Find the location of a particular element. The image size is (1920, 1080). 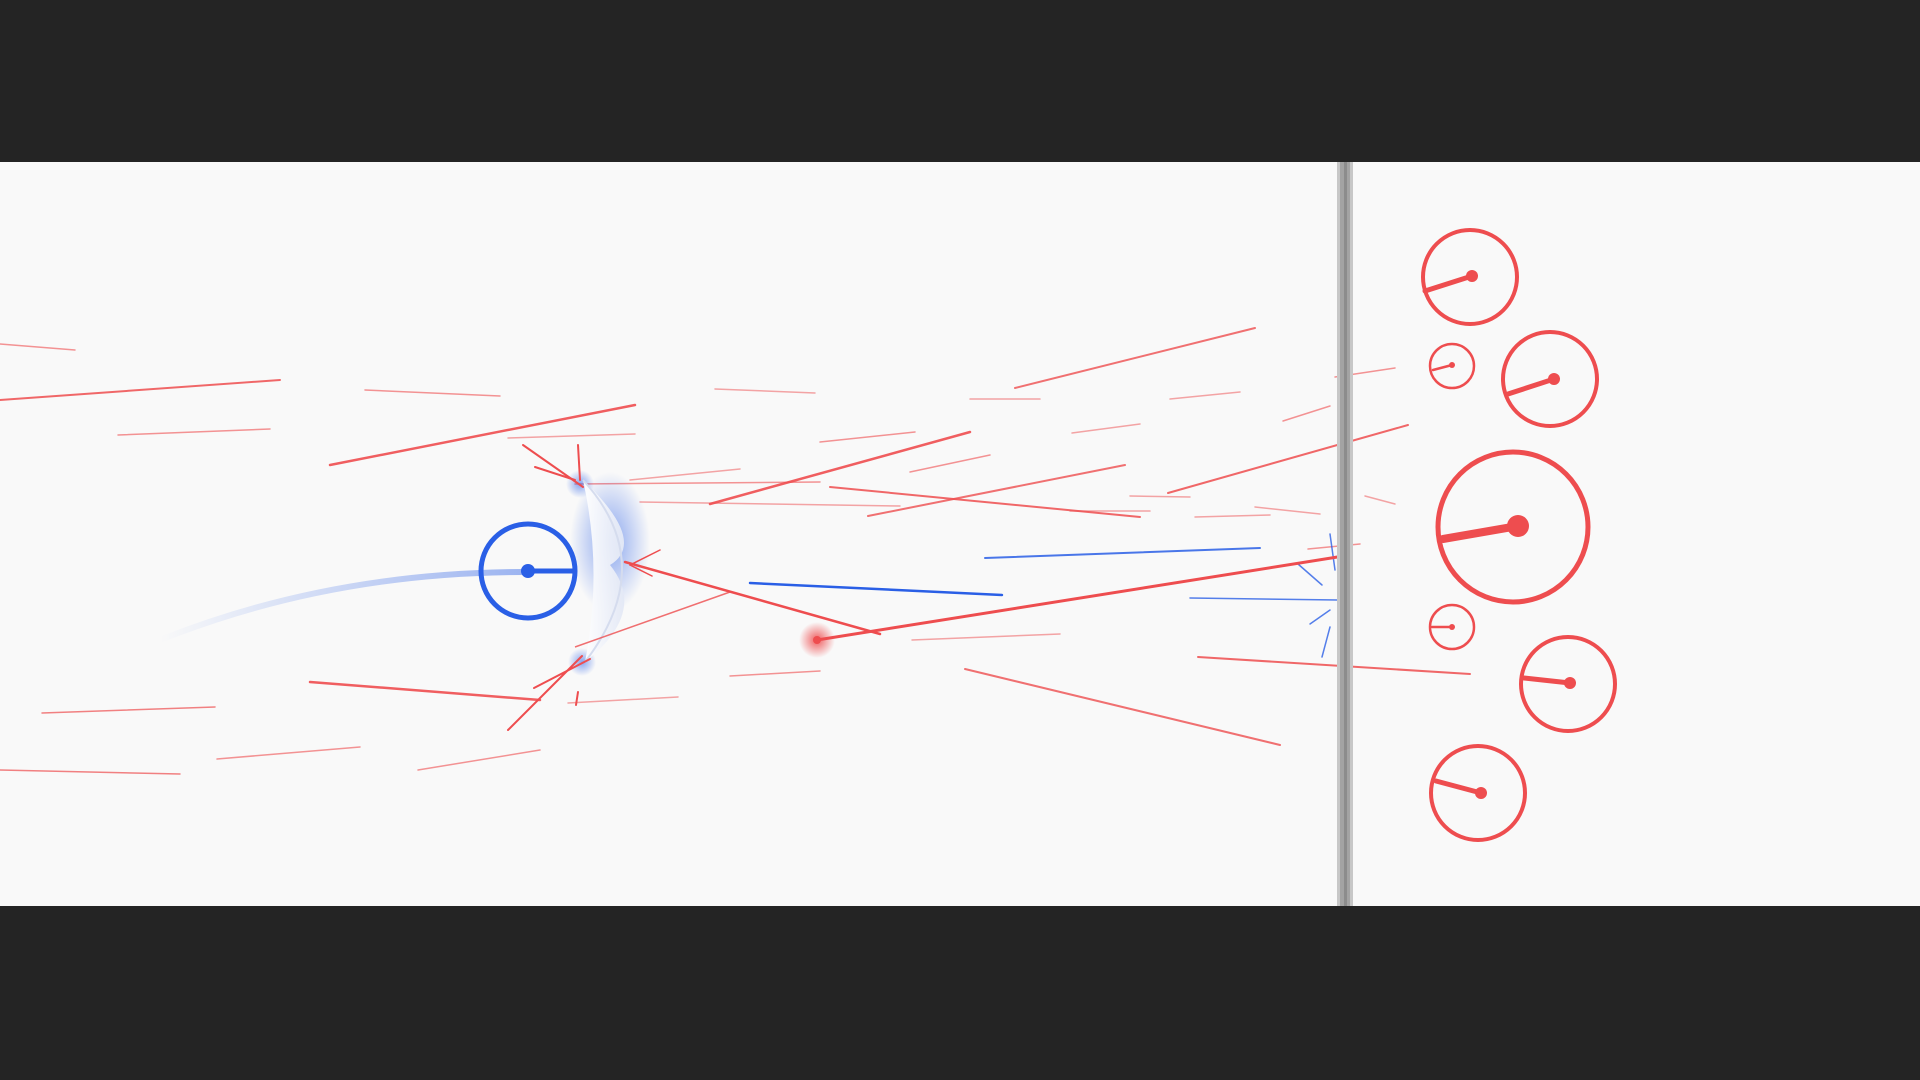

enemy-bullet is located at coordinates (817, 640).